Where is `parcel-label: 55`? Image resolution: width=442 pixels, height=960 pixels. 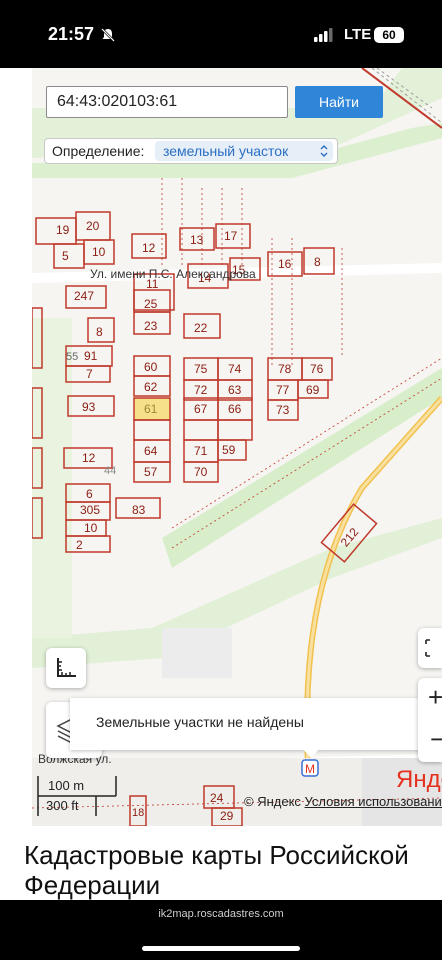
parcel-label: 55 is located at coordinates (72, 357).